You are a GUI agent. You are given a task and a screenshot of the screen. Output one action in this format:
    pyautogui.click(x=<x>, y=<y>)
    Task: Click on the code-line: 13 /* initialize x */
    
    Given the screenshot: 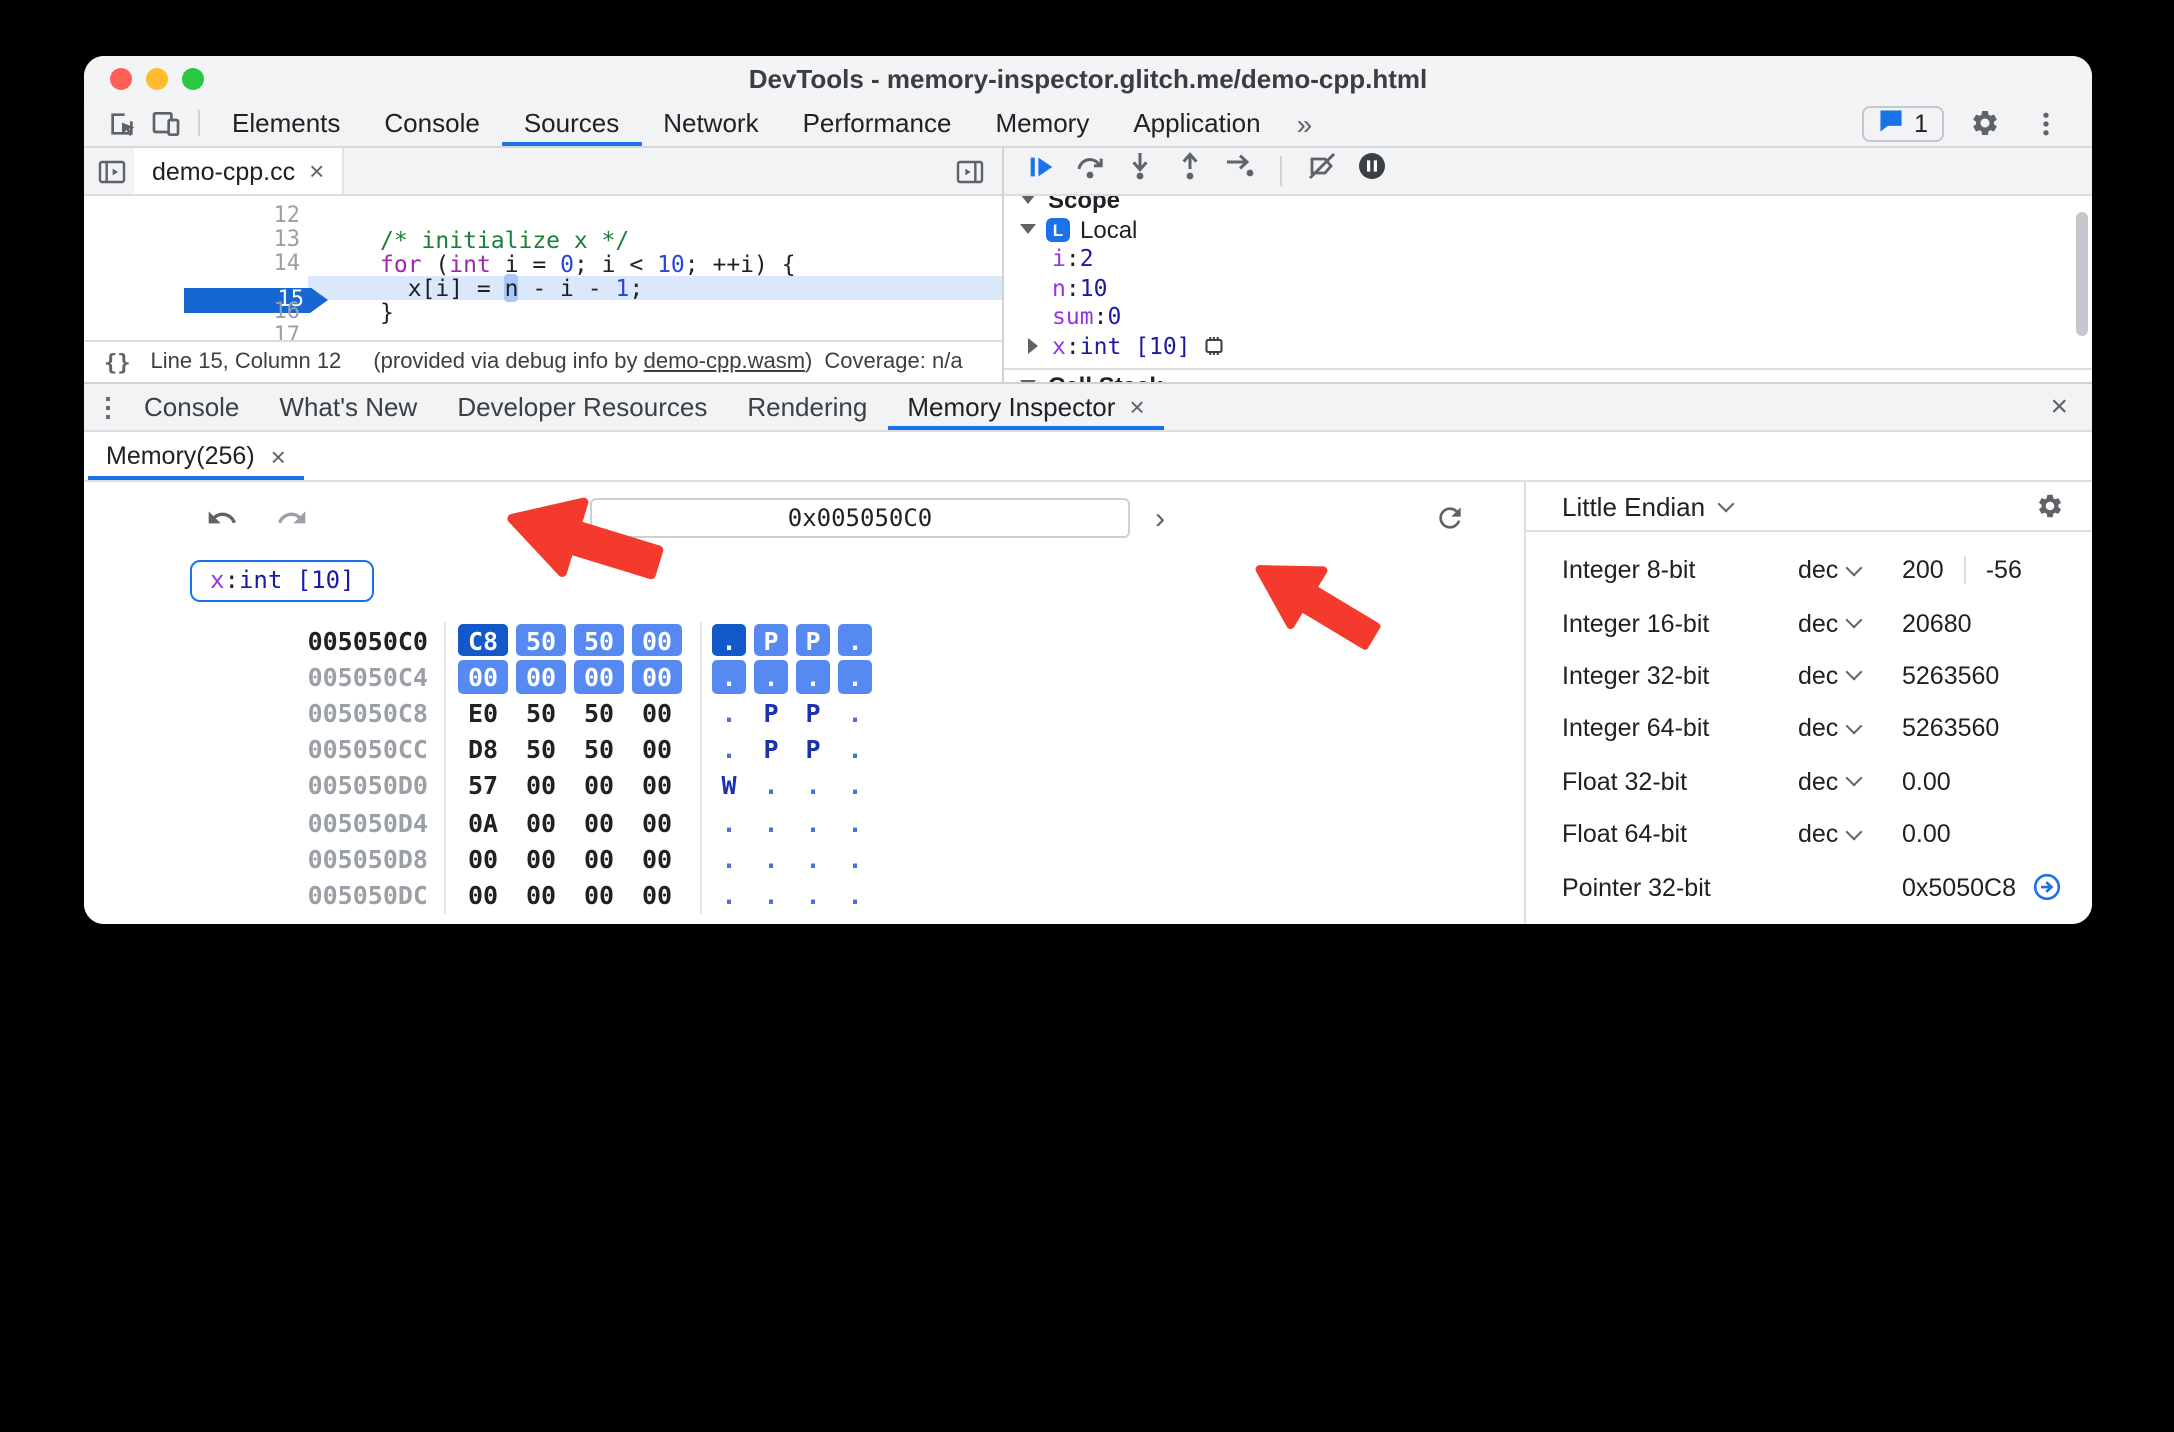 What is the action you would take?
    pyautogui.click(x=543, y=239)
    